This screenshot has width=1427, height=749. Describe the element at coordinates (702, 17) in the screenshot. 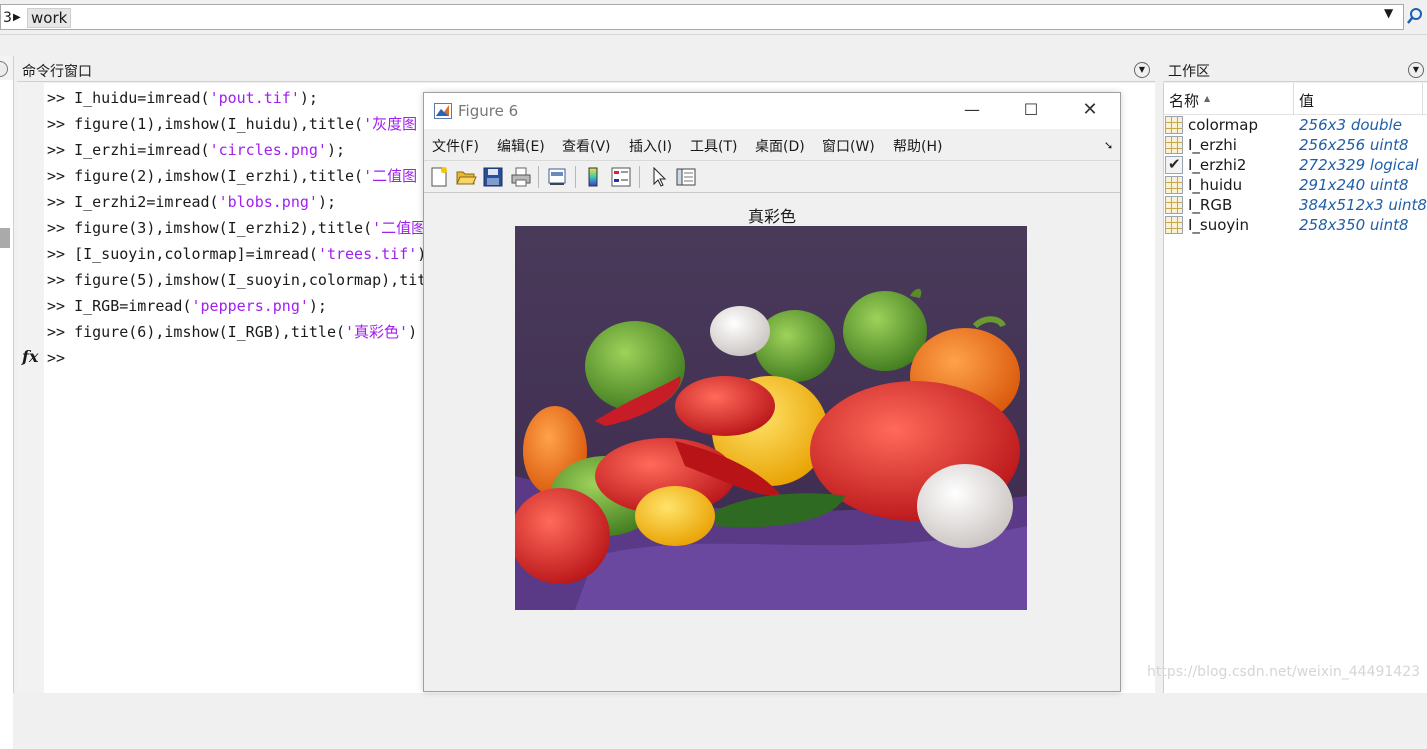

I see `current-folder-field: 3 ▶ work` at that location.